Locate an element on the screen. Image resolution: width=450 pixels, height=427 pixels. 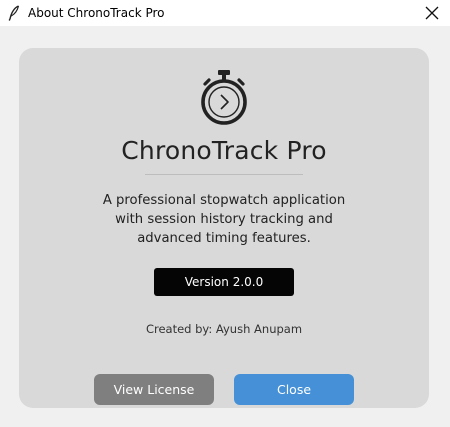
version-badge: Version 2.0.0 is located at coordinates (224, 282).